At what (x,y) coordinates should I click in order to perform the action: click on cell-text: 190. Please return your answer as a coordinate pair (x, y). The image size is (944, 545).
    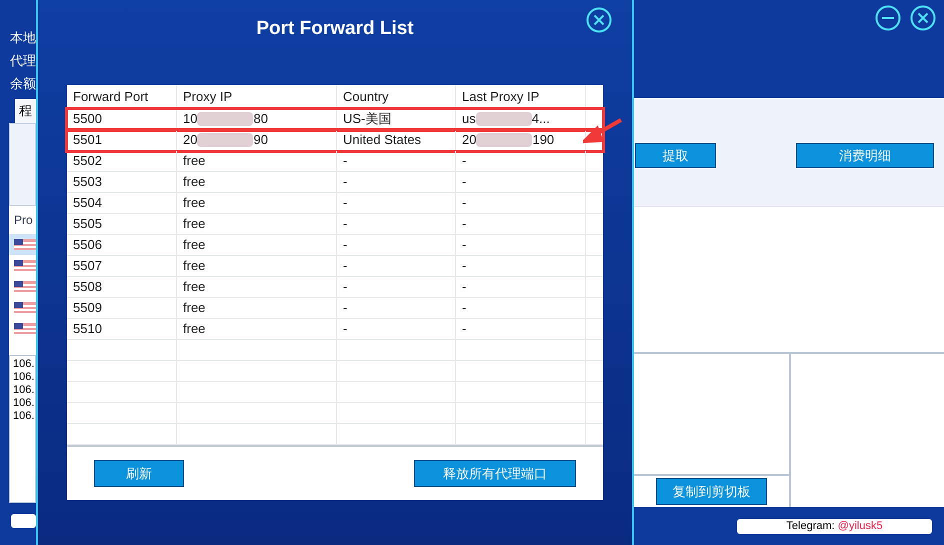
    Looking at the image, I should click on (543, 140).